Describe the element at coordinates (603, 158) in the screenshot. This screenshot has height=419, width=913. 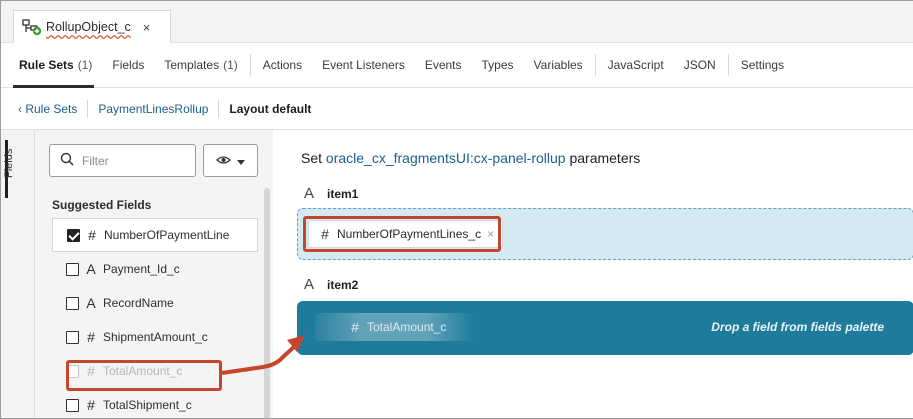
I see `title-suffix: parameters` at that location.